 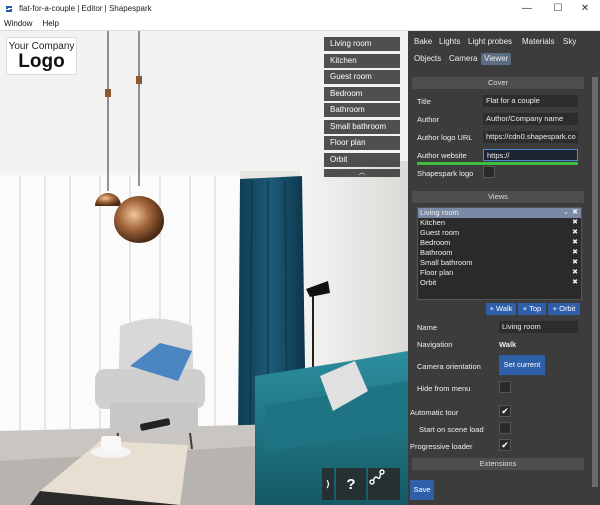 What do you see at coordinates (530, 155) in the screenshot?
I see `author-website-field: https://` at bounding box center [530, 155].